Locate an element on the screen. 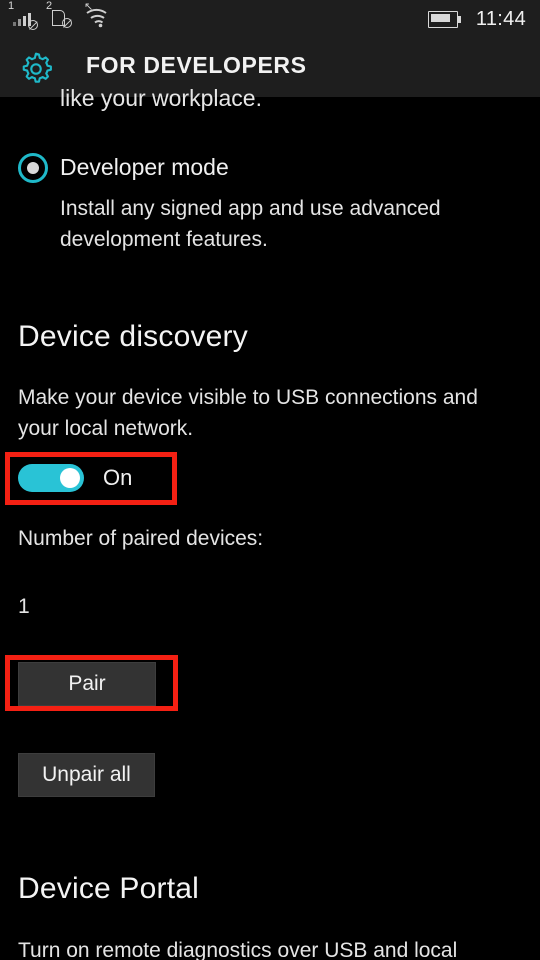 The image size is (540, 960). paired-devices-count: 1 is located at coordinates (24, 606).